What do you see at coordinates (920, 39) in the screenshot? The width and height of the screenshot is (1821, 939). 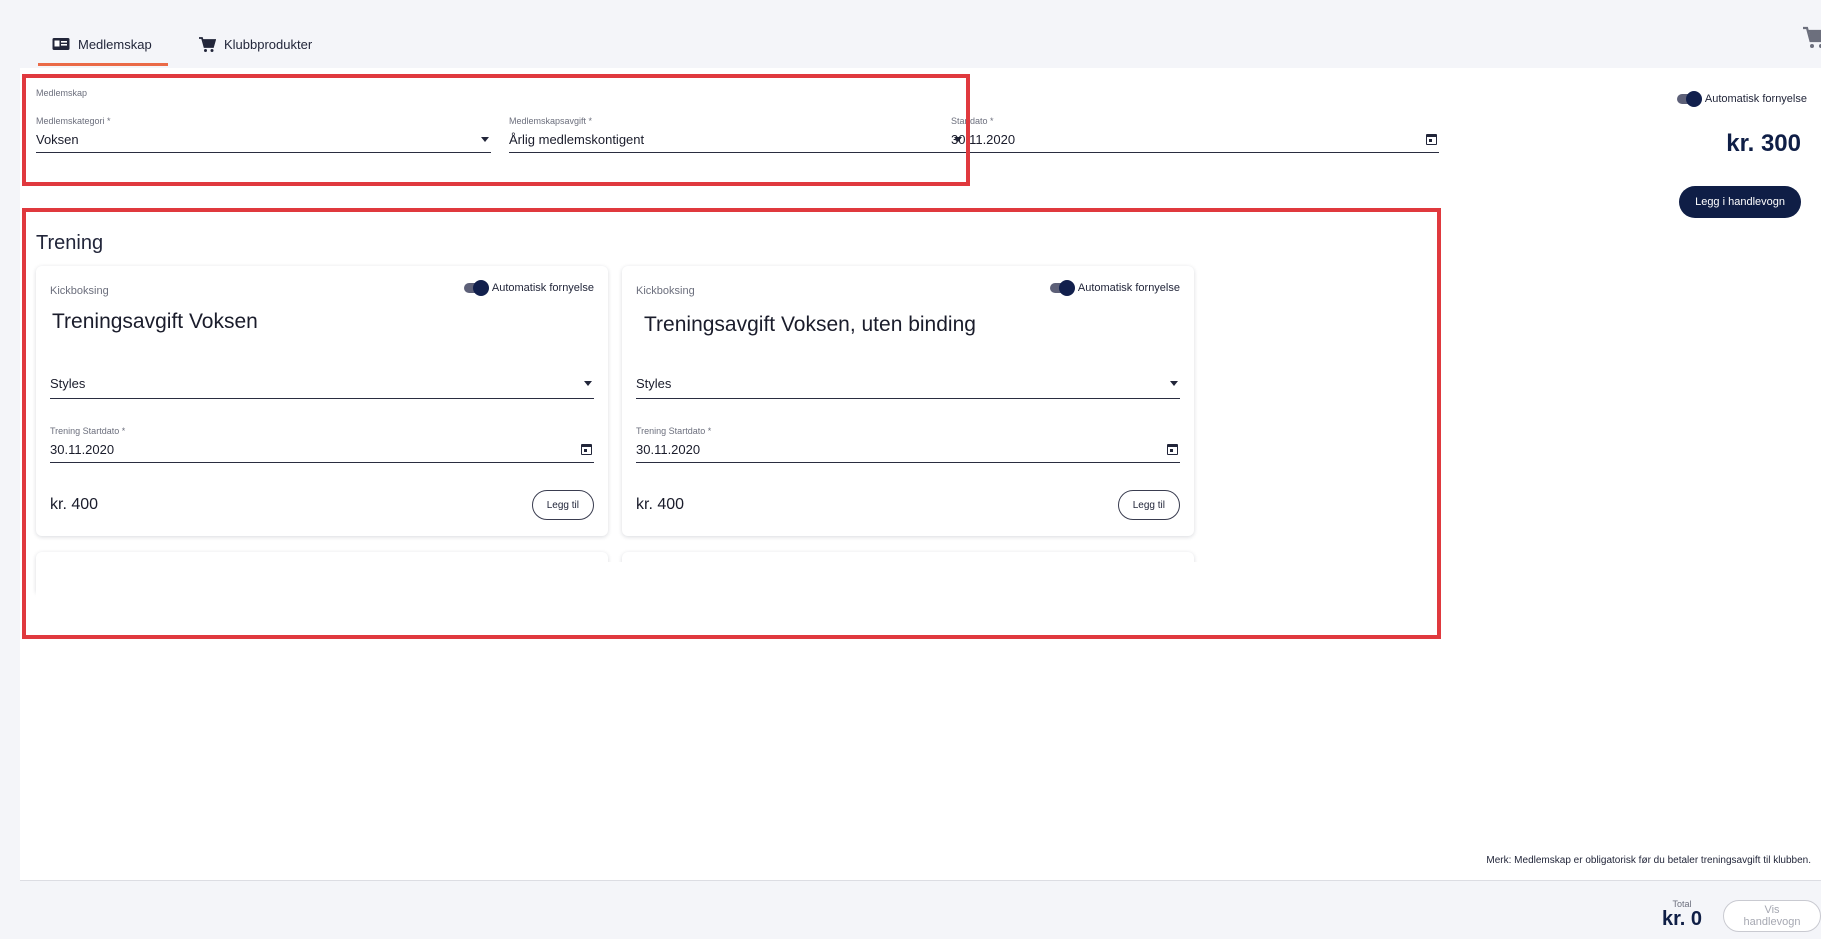 I see `tab-bar: Medlemskap Klubbprodukter` at bounding box center [920, 39].